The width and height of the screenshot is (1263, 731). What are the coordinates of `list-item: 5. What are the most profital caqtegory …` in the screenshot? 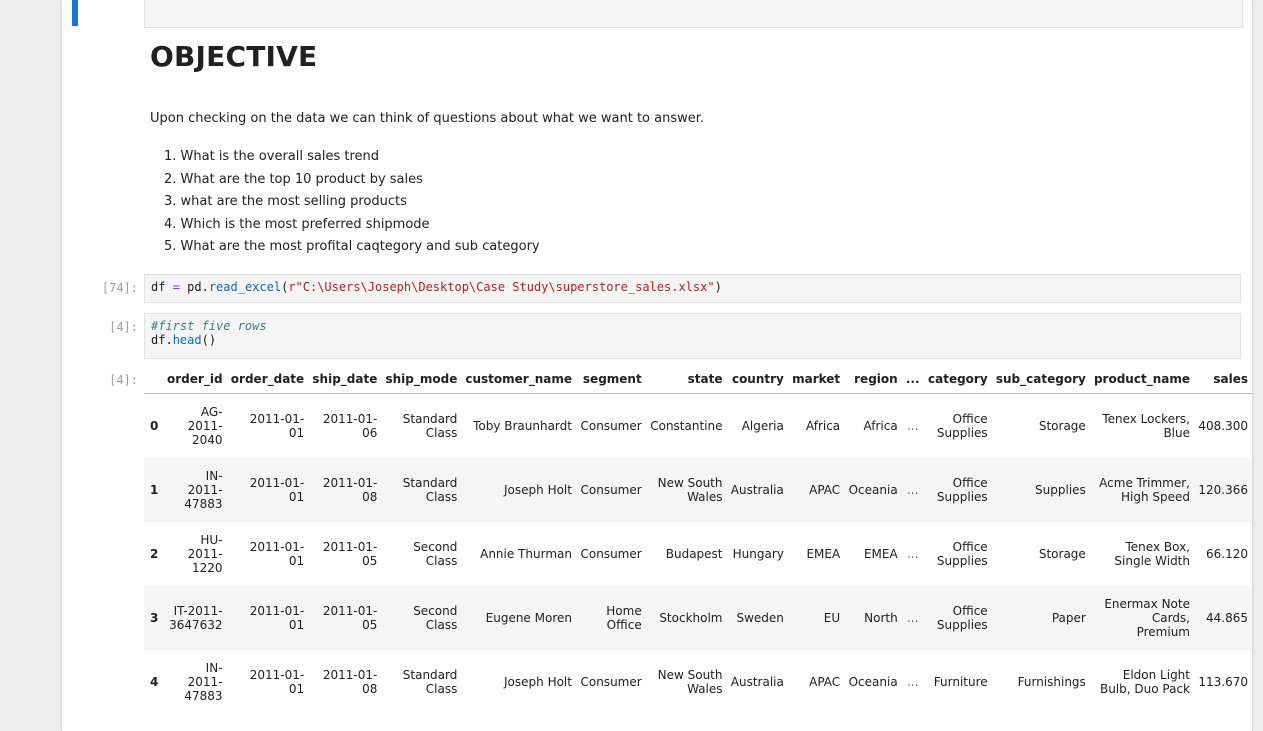 It's located at (352, 246).